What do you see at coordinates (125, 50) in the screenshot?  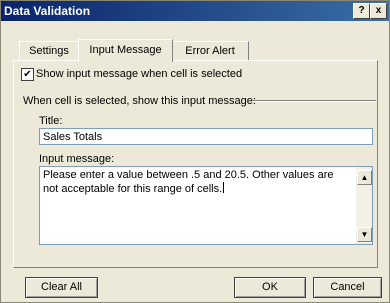 I see `tab-input-message: Input Message` at bounding box center [125, 50].